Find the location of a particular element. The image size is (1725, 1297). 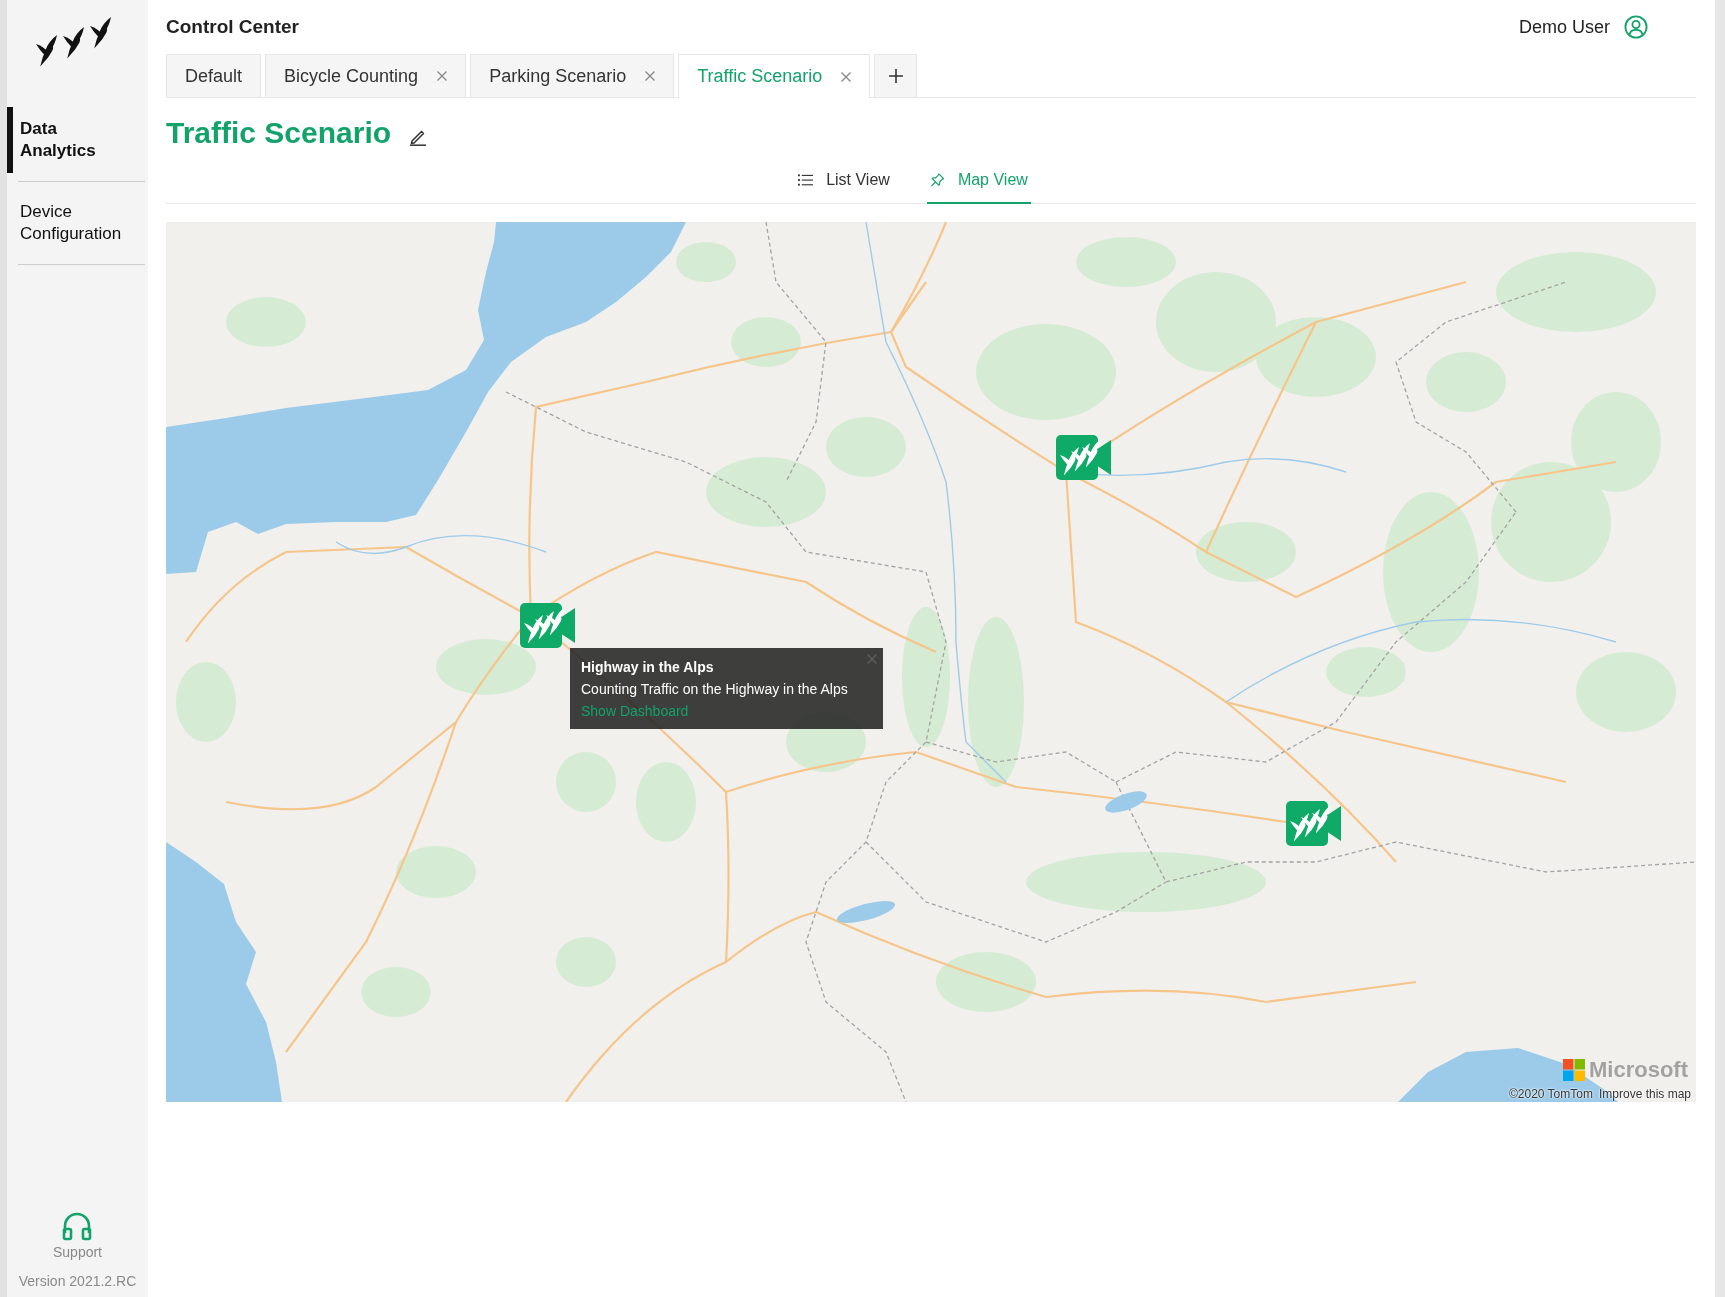

popup-description: Counting Traffic on the Highway in the Alps is located at coordinates (715, 689).